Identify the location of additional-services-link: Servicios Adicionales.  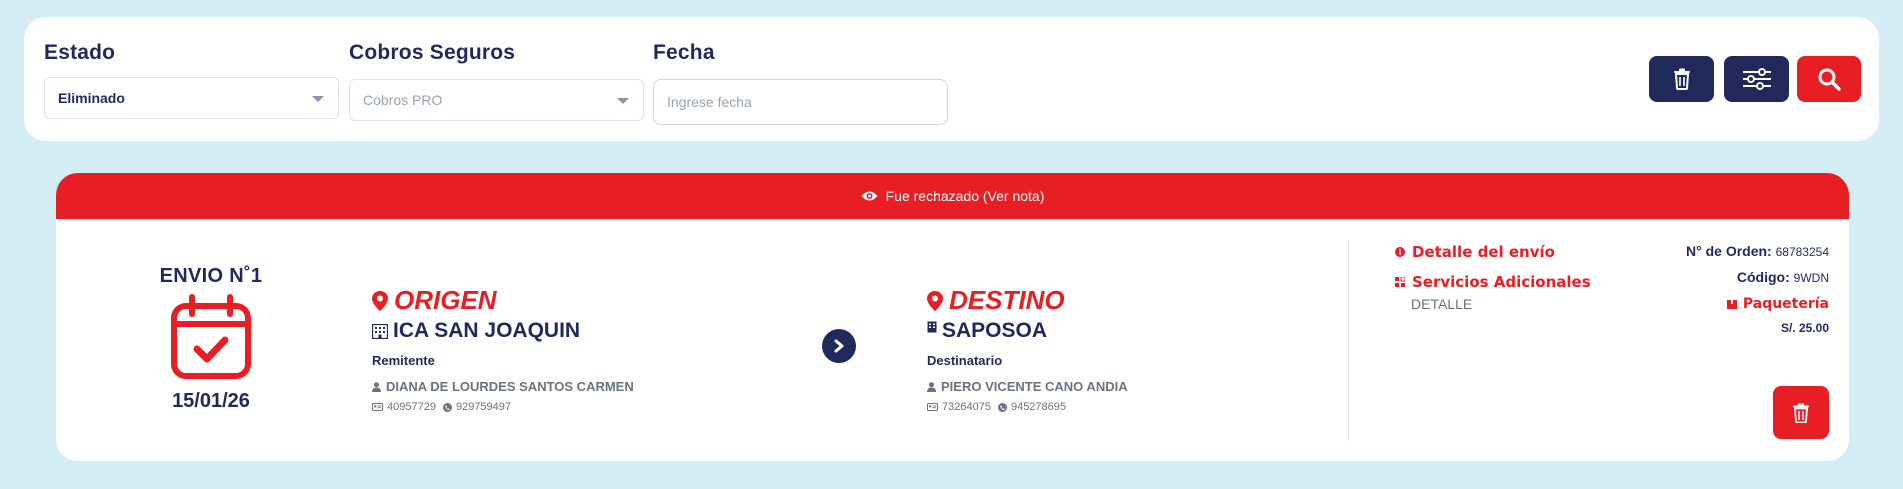
(1493, 282).